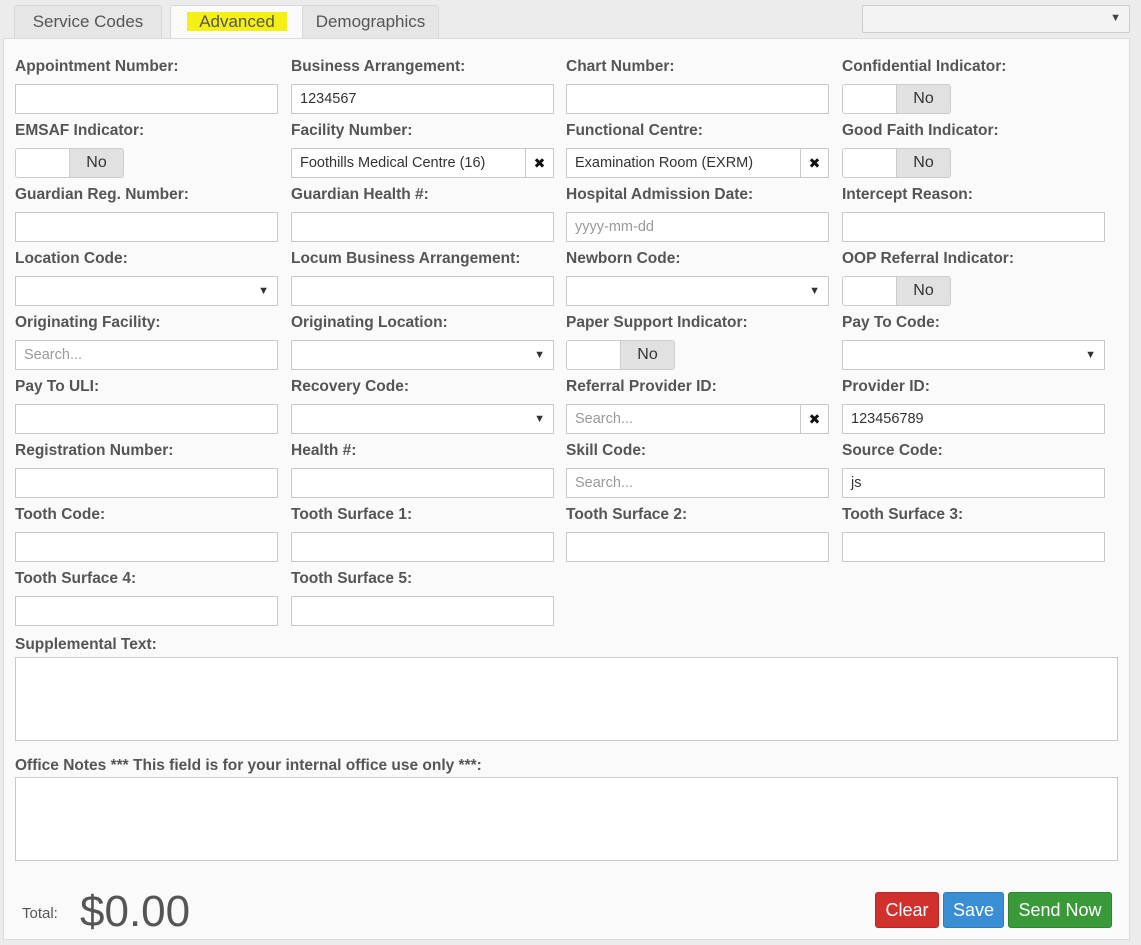 The width and height of the screenshot is (1141, 945). I want to click on health-number-field: Health #:, so click(422, 469).